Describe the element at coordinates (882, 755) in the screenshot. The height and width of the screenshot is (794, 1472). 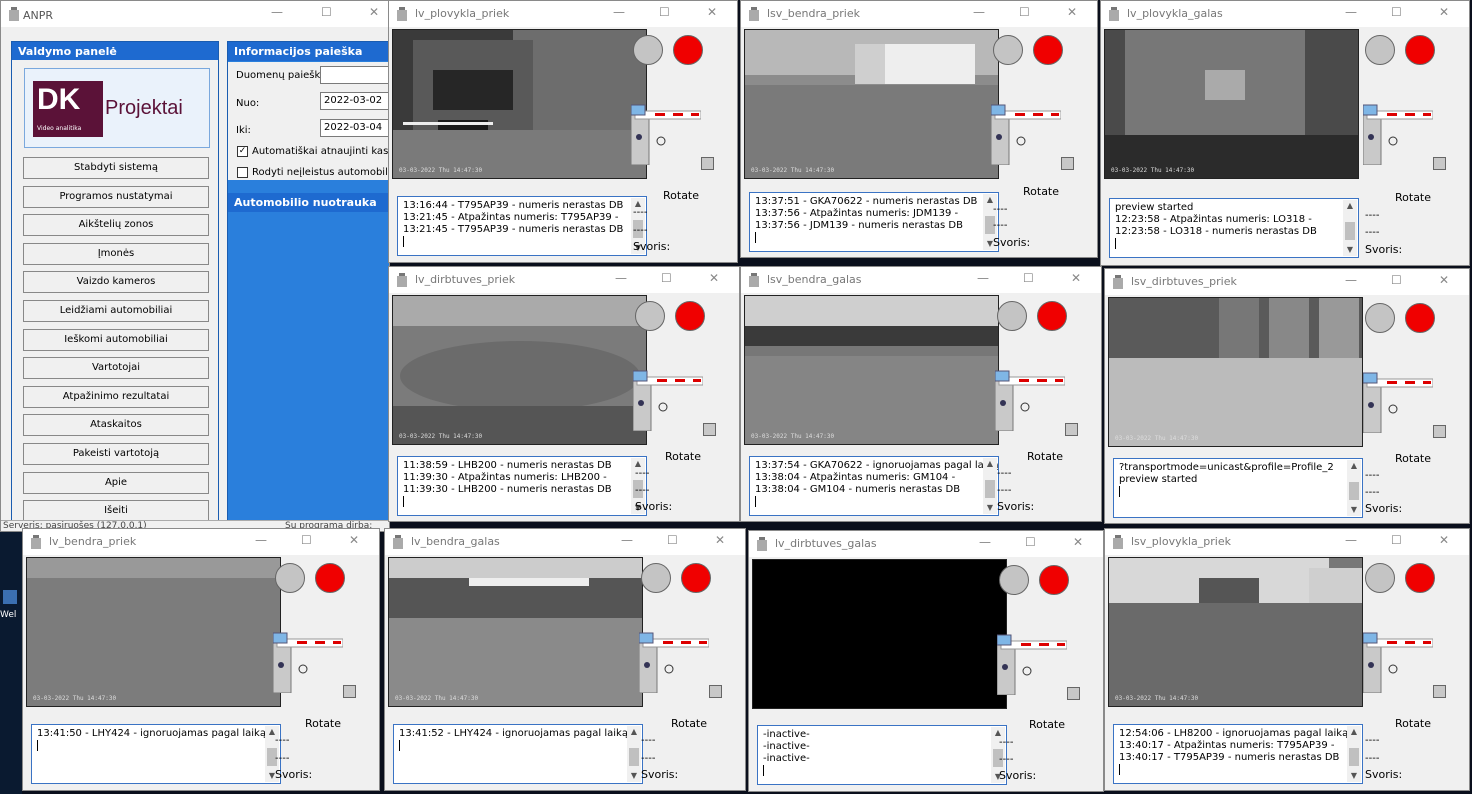
I see `log-textbox: -inactive- -inactive- -inactive- ▲ ▼` at that location.